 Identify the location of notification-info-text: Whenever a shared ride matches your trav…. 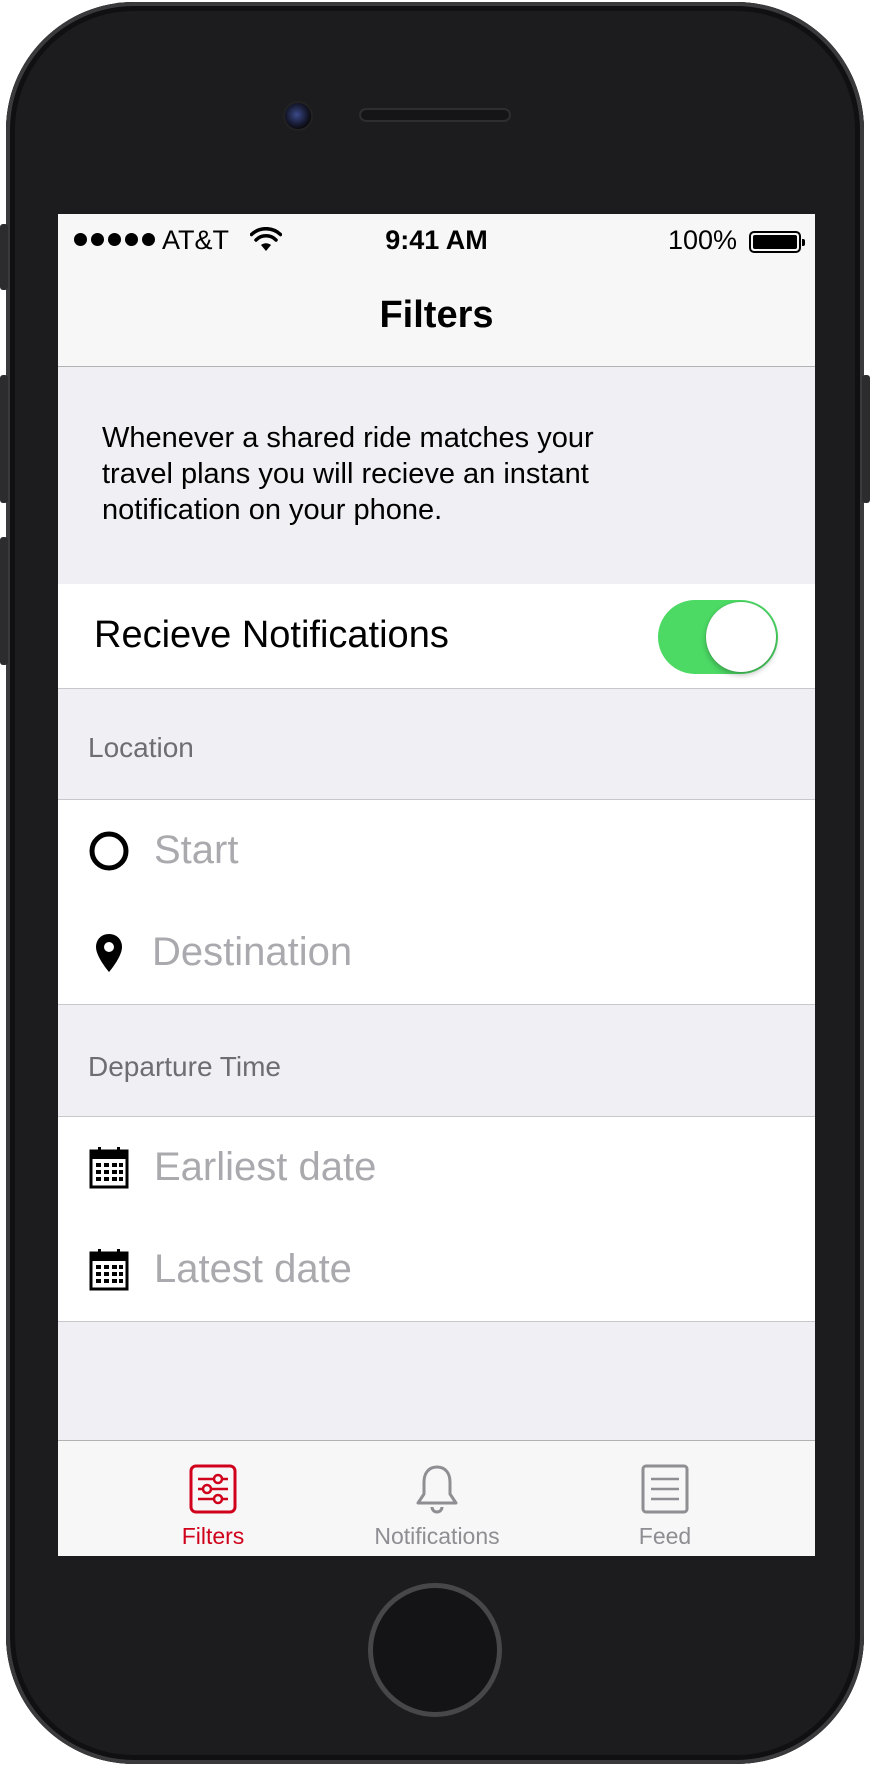
(432, 474).